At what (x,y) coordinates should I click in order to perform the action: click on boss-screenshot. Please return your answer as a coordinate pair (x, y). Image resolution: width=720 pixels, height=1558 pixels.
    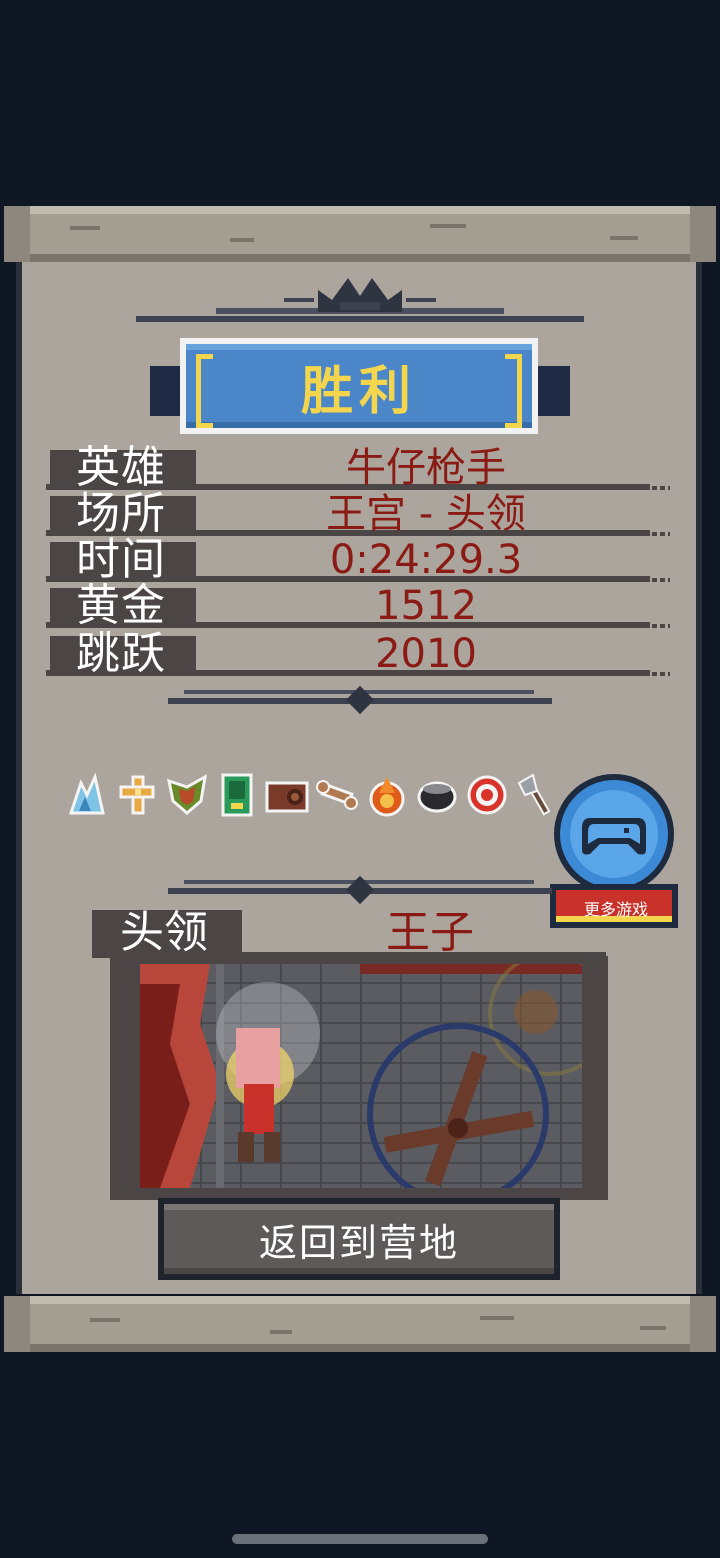
    Looking at the image, I should click on (361, 1076).